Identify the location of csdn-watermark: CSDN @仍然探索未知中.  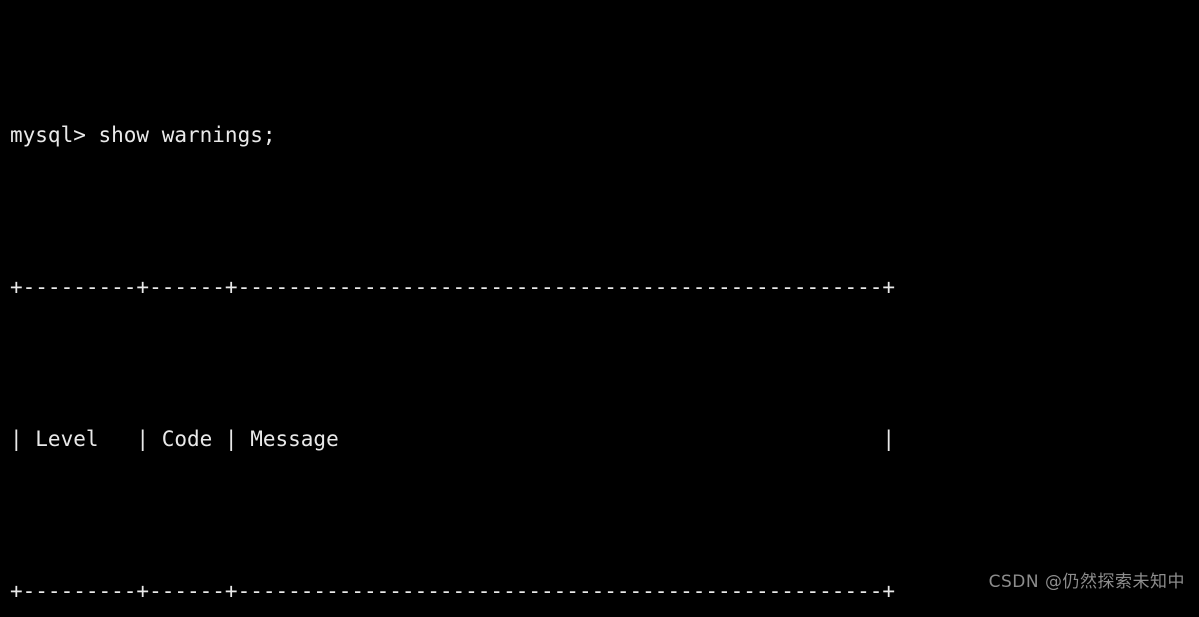
(1086, 582).